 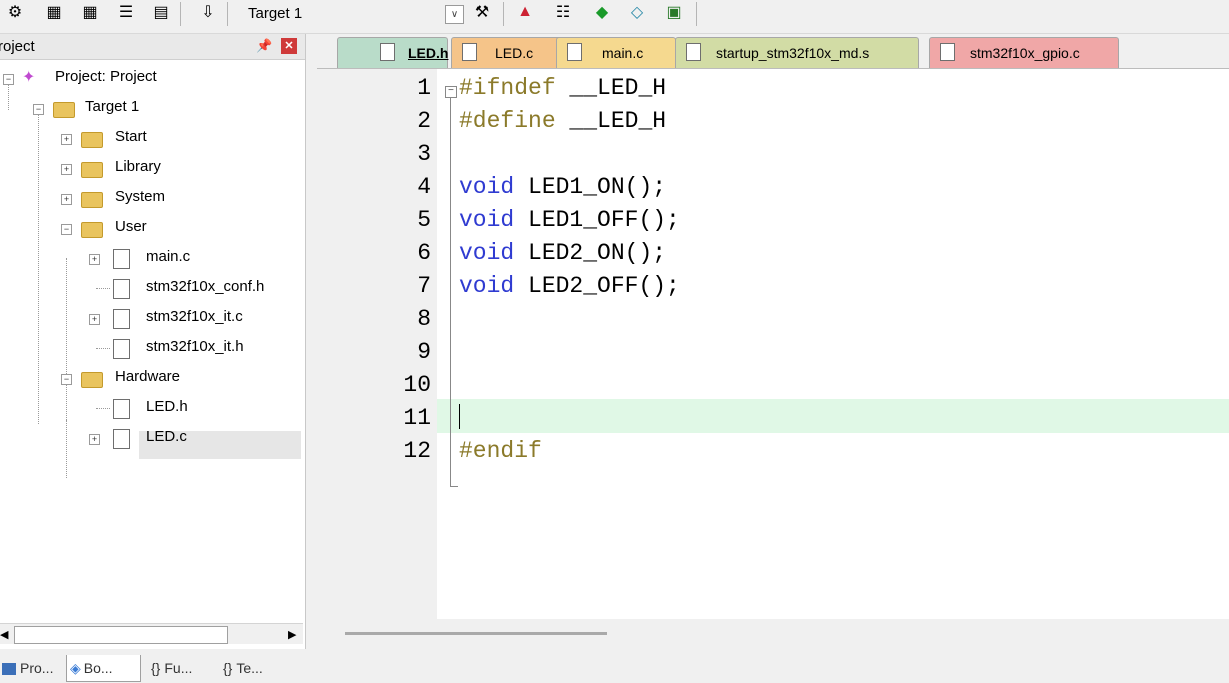 What do you see at coordinates (352, 14) in the screenshot?
I see `target-select: Target 1 ∨` at bounding box center [352, 14].